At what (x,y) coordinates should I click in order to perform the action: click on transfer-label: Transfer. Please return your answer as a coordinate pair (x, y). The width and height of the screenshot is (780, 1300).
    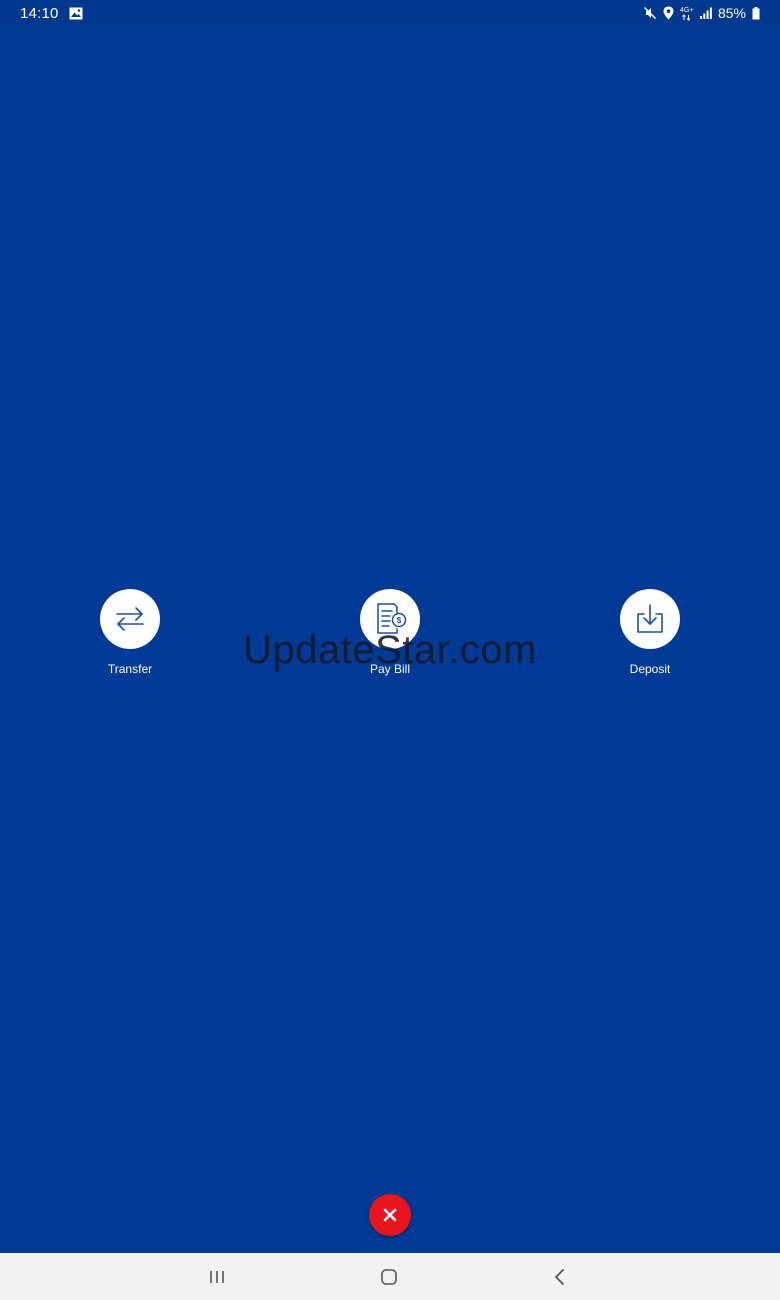
    Looking at the image, I should click on (130, 669).